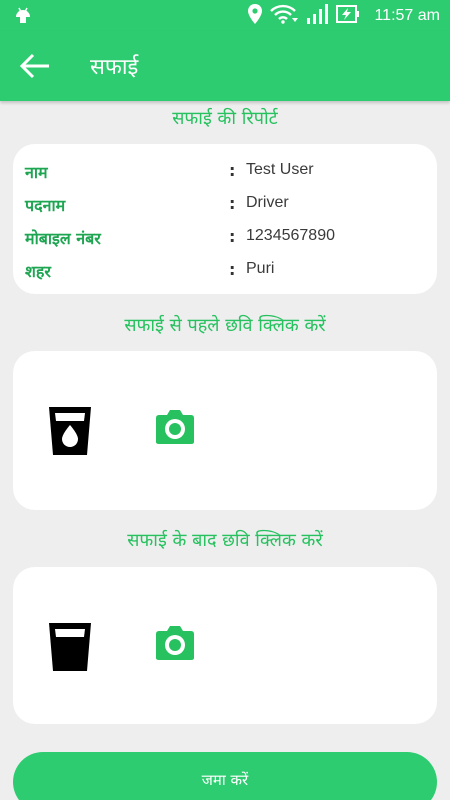 The height and width of the screenshot is (800, 450). What do you see at coordinates (225, 118) in the screenshot?
I see `report-heading: सफाई की रिपोर्ट` at bounding box center [225, 118].